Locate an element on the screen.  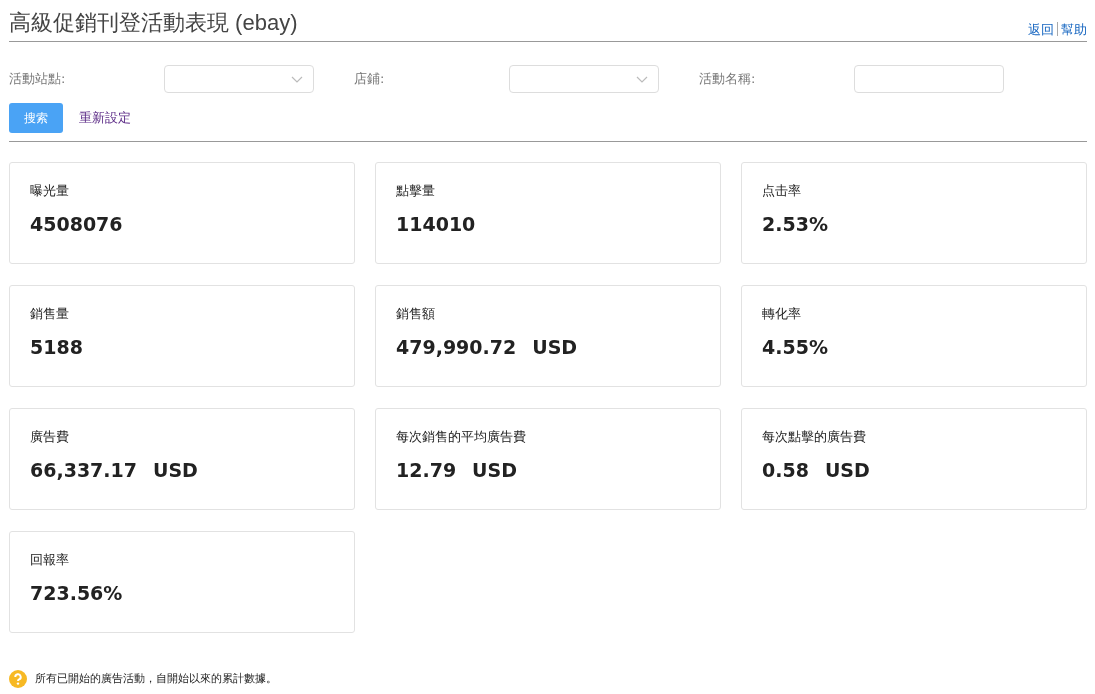
metric-label: 轉化率 is located at coordinates (782, 314).